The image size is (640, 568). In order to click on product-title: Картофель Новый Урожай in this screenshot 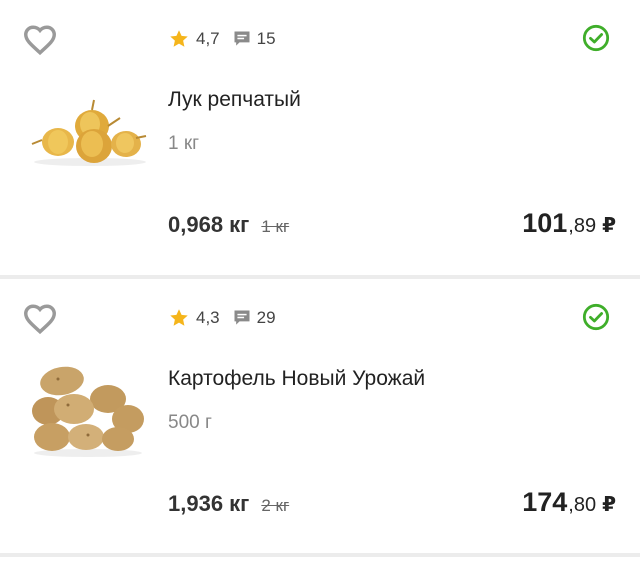, I will do `click(296, 379)`.